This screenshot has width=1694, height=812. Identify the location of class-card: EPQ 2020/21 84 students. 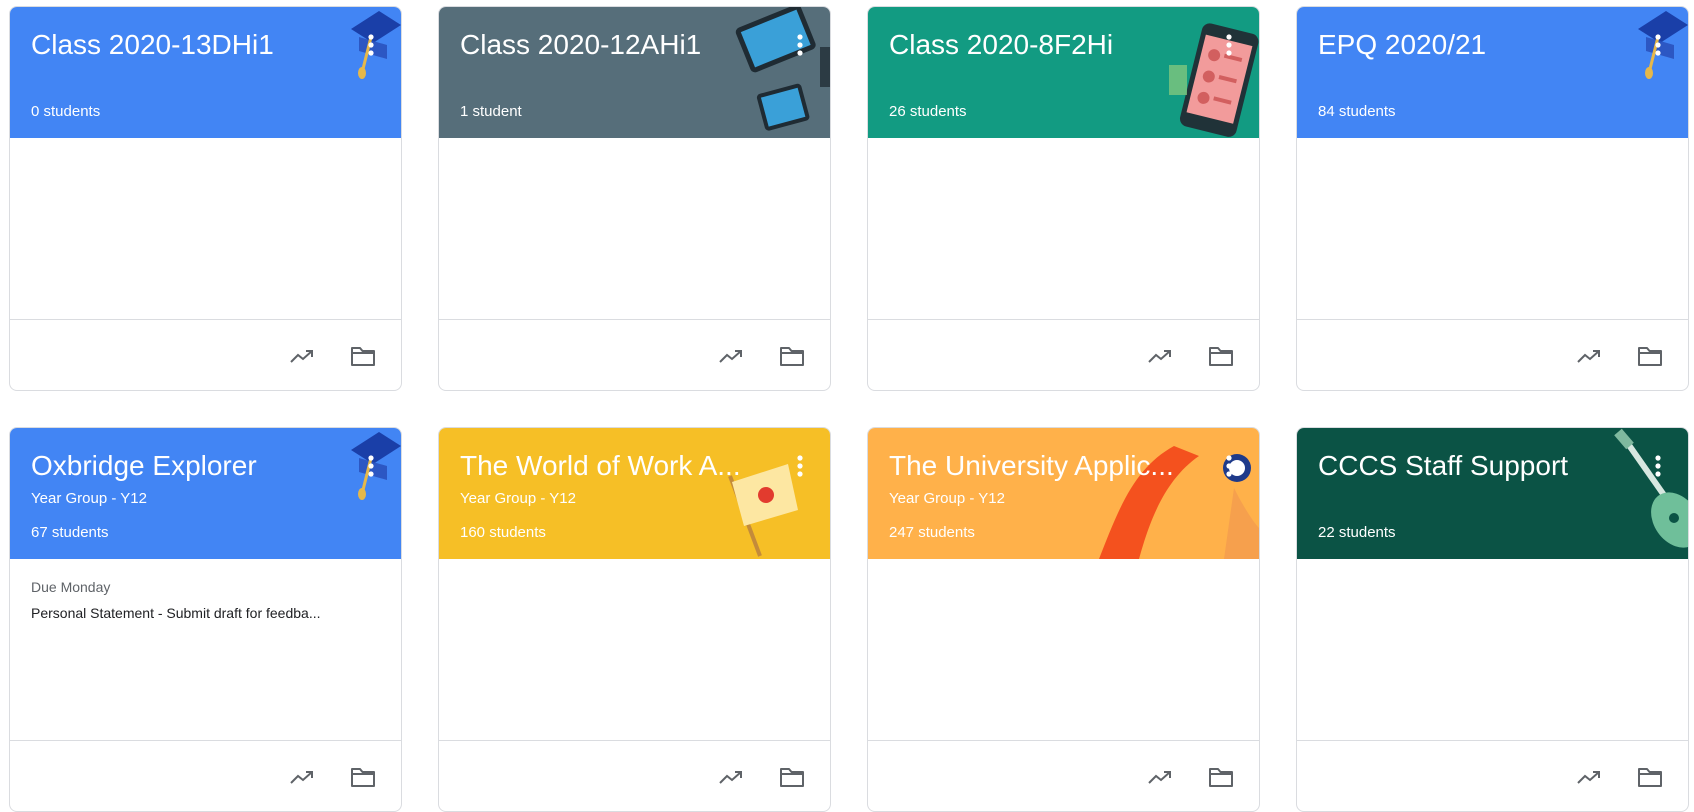
(1492, 198).